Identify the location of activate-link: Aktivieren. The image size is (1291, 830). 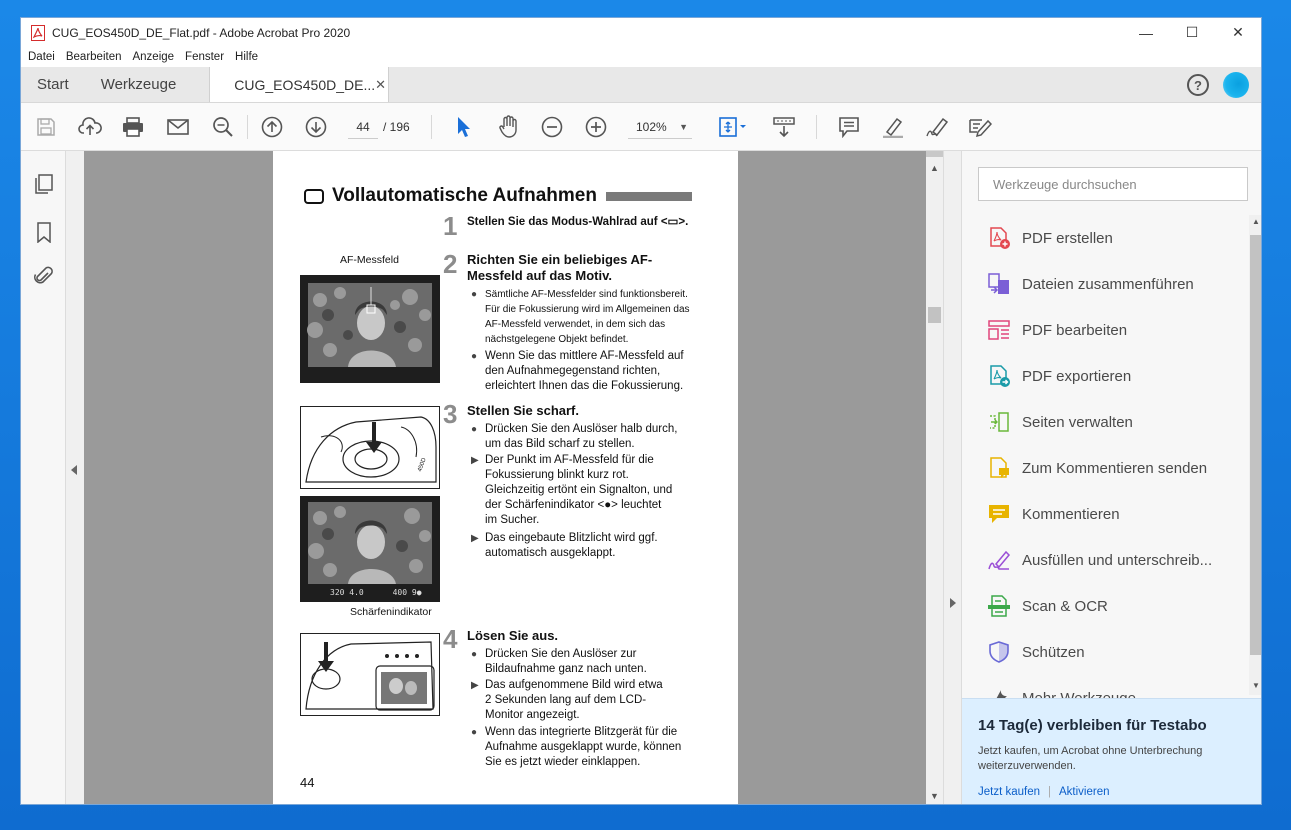
(1084, 792).